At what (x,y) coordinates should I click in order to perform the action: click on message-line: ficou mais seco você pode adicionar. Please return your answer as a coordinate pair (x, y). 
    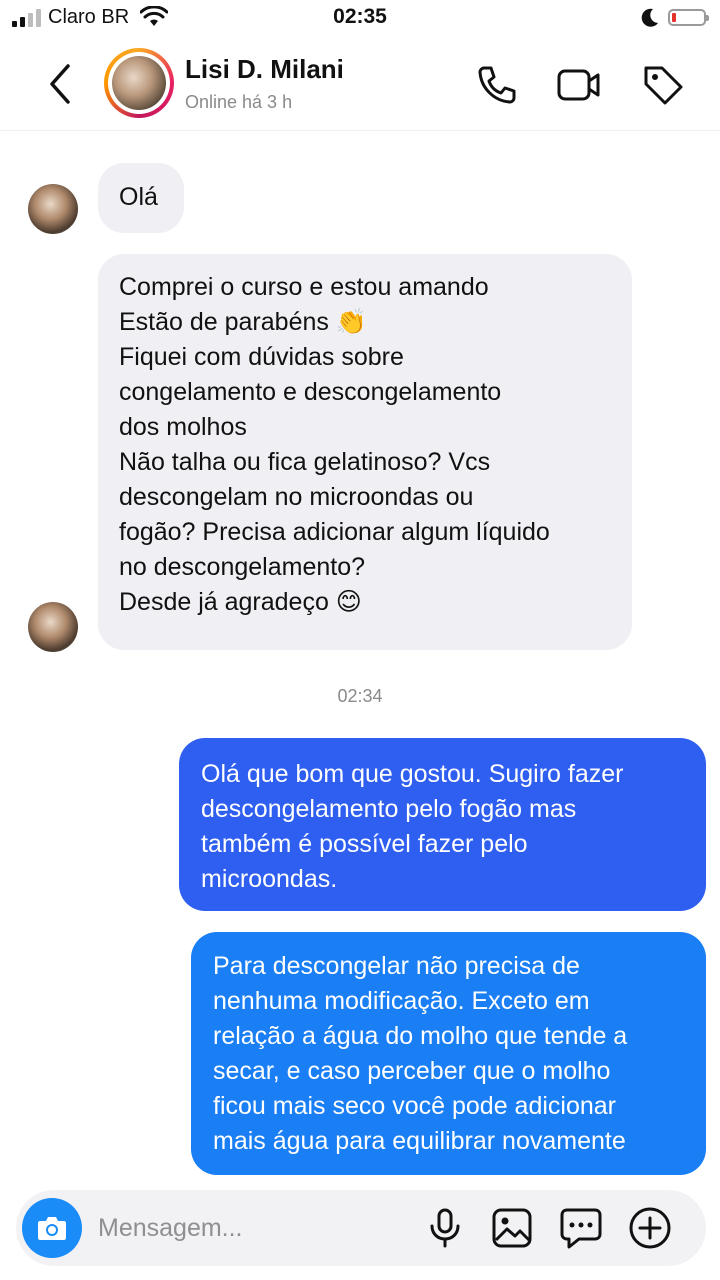
    Looking at the image, I should click on (415, 1106).